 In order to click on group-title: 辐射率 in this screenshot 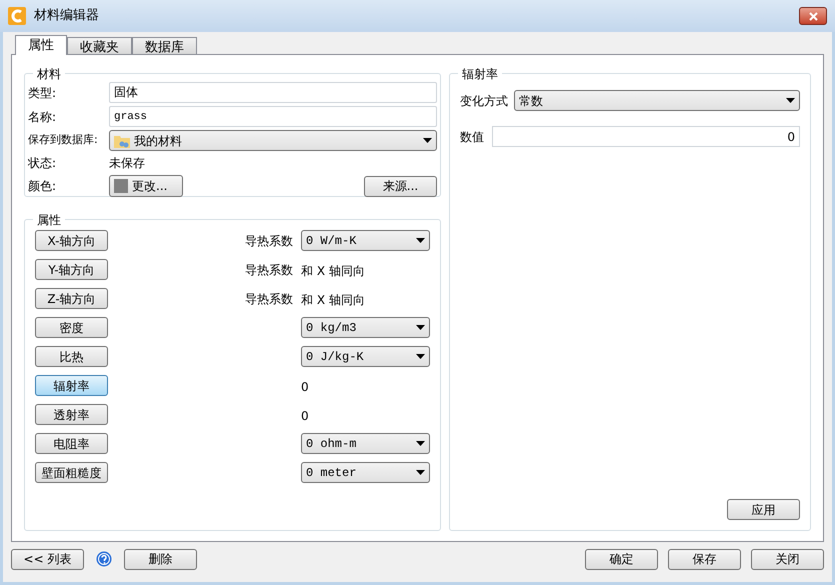, I will do `click(480, 74)`.